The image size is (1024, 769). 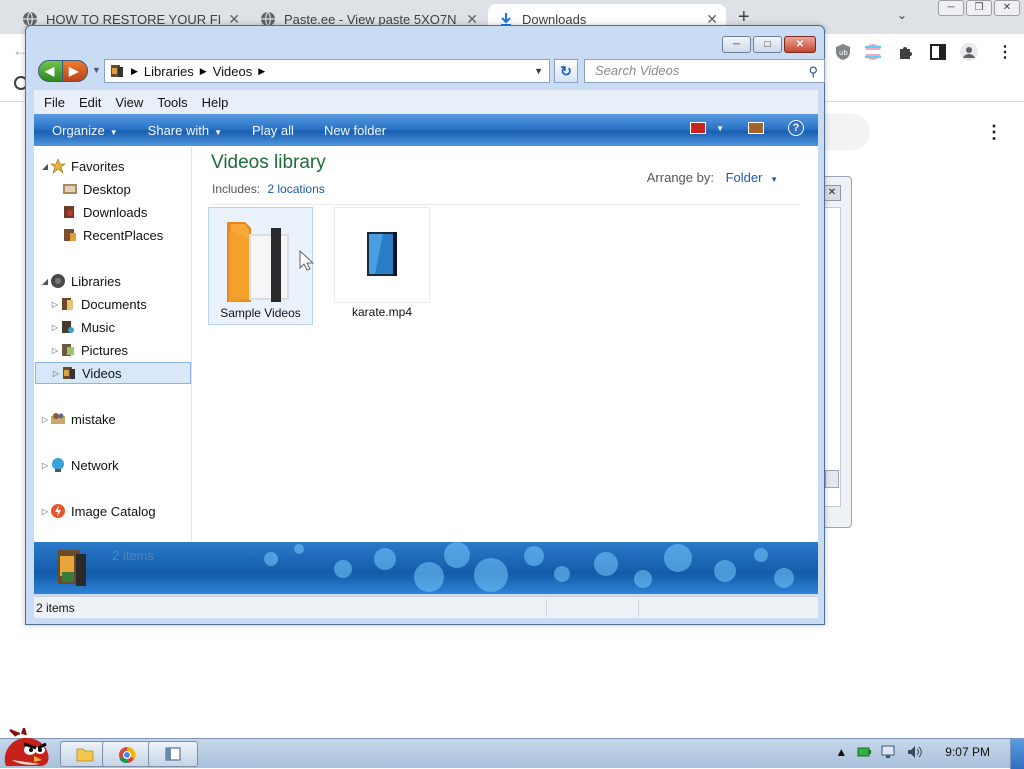 What do you see at coordinates (50, 71) in the screenshot?
I see `back-arrow-icon: ◀` at bounding box center [50, 71].